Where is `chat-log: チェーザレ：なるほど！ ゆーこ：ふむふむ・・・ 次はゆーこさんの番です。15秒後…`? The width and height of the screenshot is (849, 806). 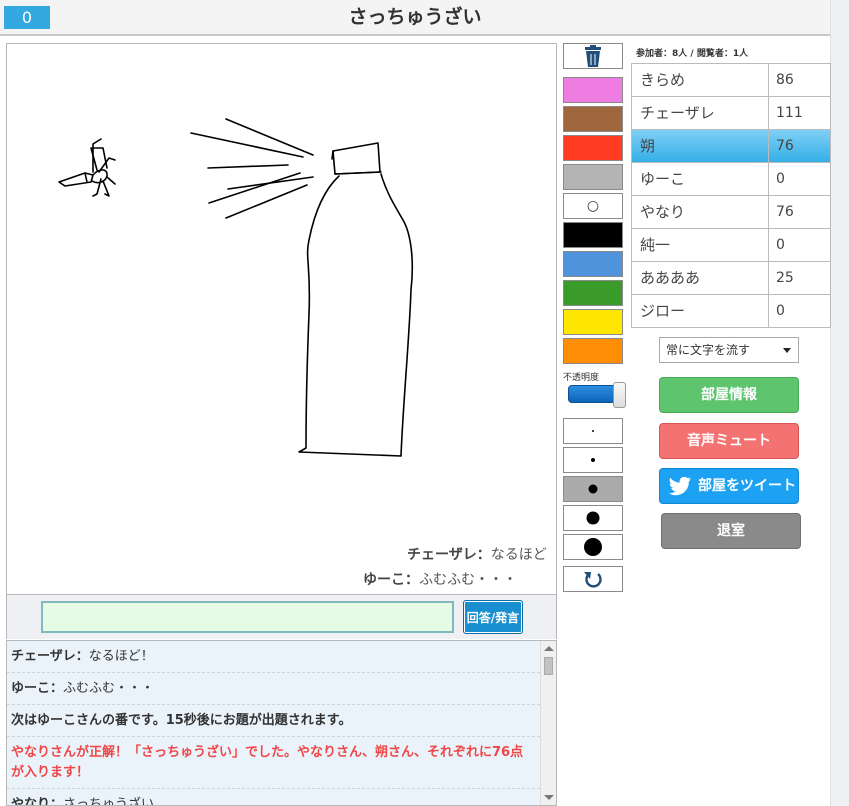
chat-log: チェーザレ：なるほど！ ゆーこ：ふむふむ・・・ 次はゆーこさんの番です。15秒後… is located at coordinates (281, 723).